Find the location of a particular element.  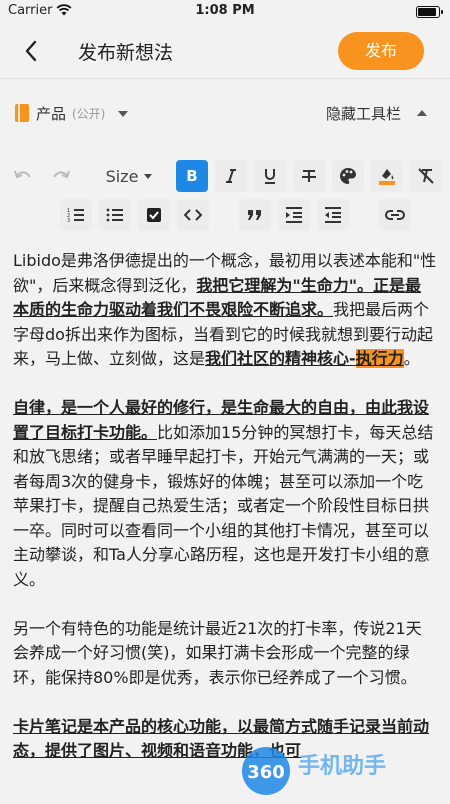

chevron-left-icon is located at coordinates (31, 51).